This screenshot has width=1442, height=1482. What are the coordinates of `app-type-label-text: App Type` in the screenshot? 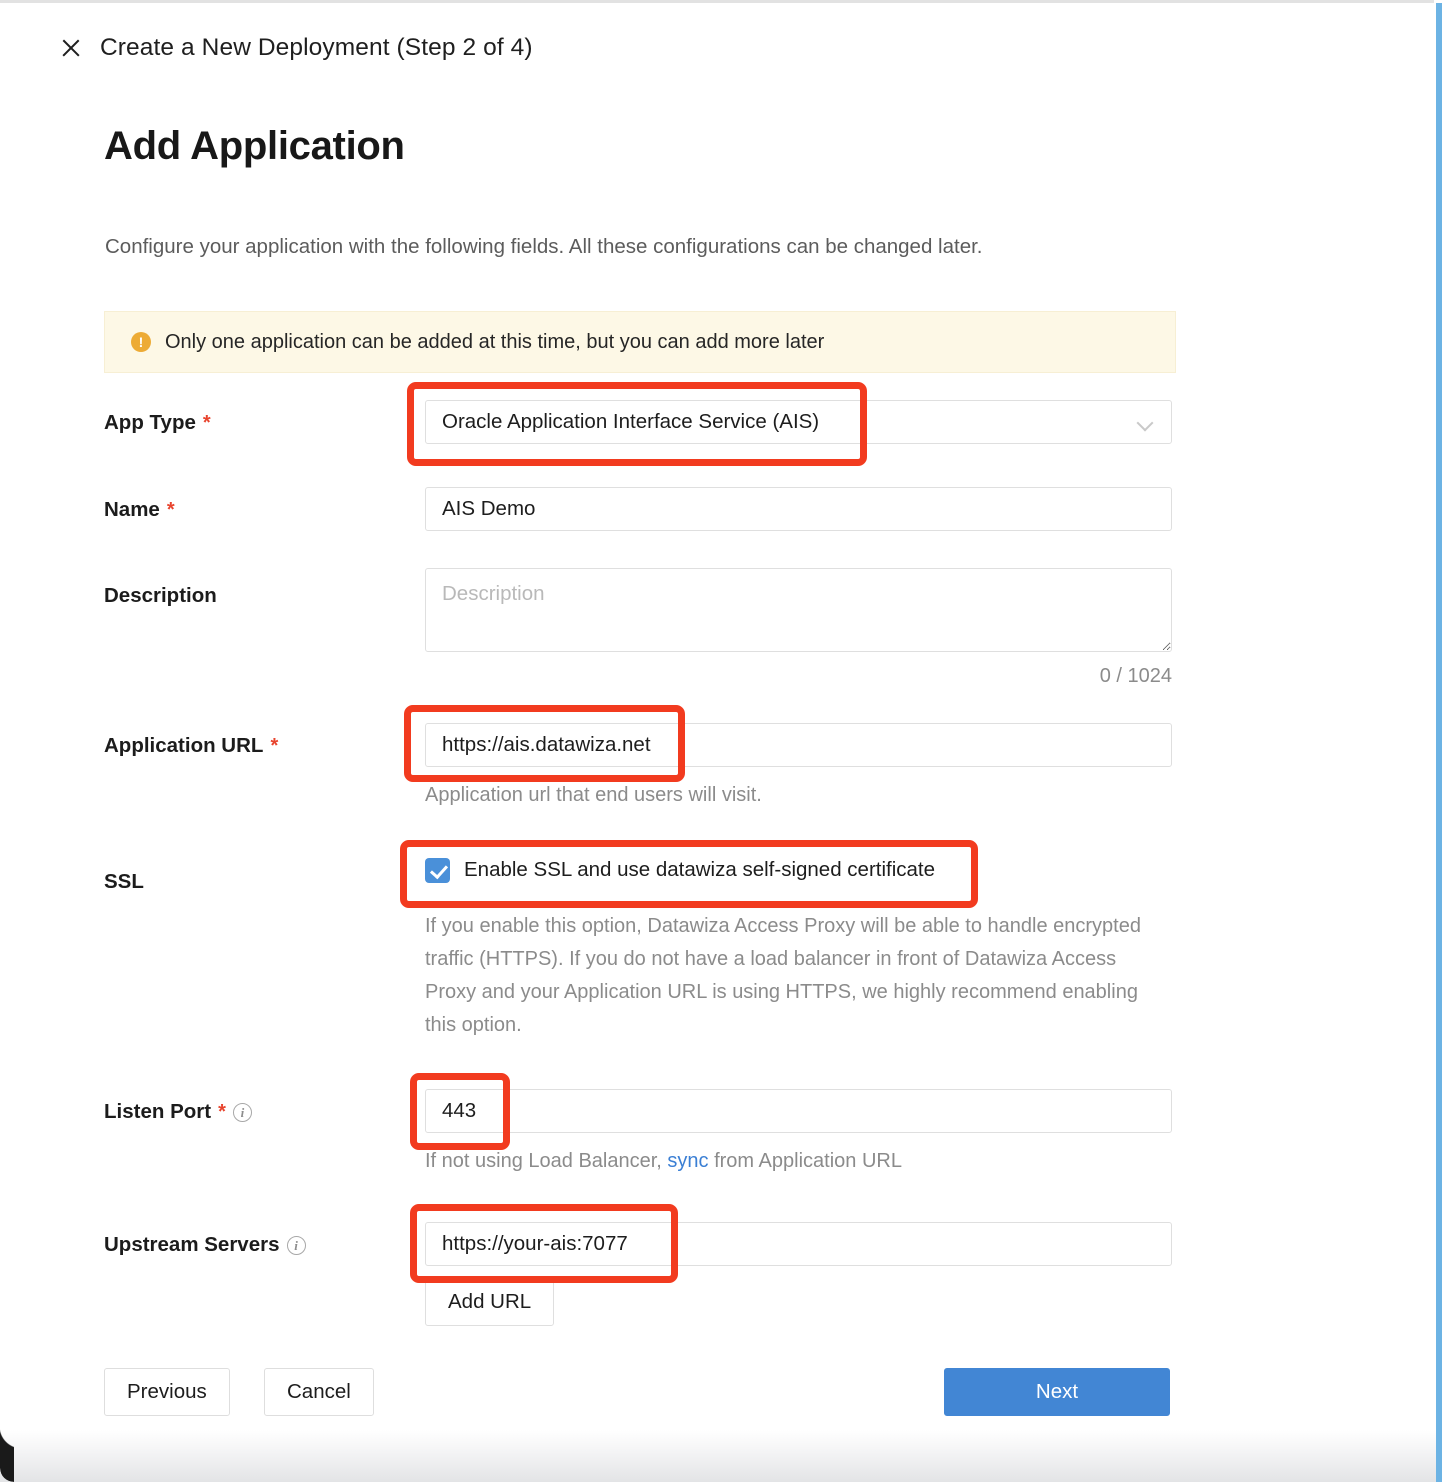 It's located at (150, 422).